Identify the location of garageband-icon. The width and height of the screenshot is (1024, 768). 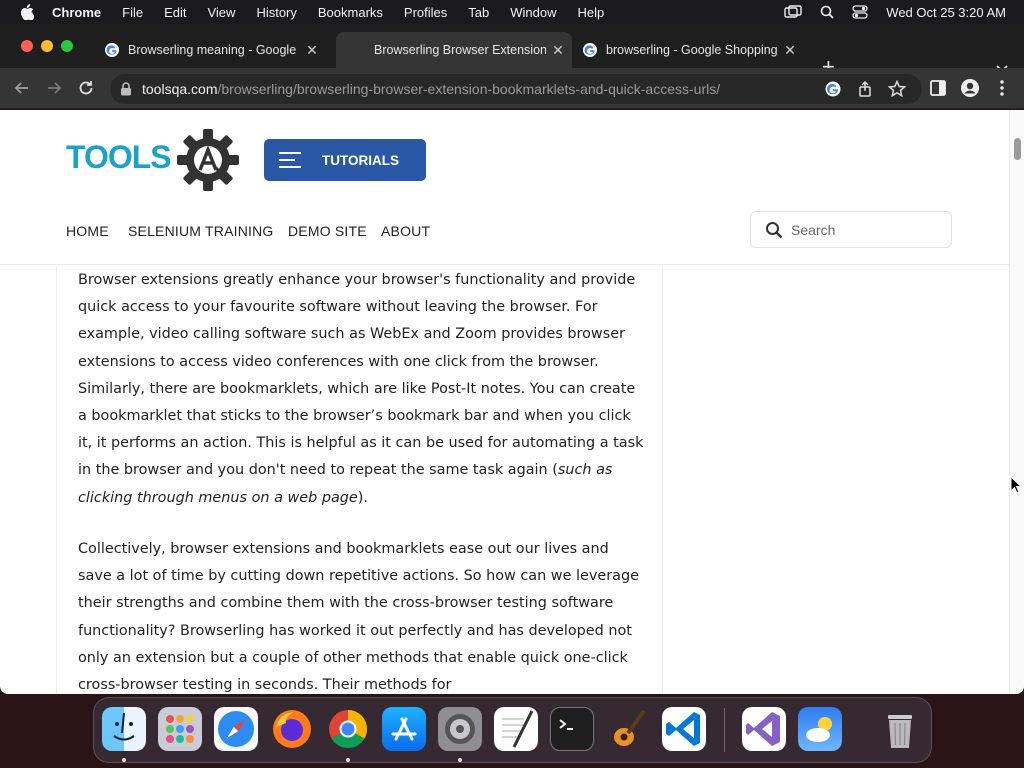
(628, 729).